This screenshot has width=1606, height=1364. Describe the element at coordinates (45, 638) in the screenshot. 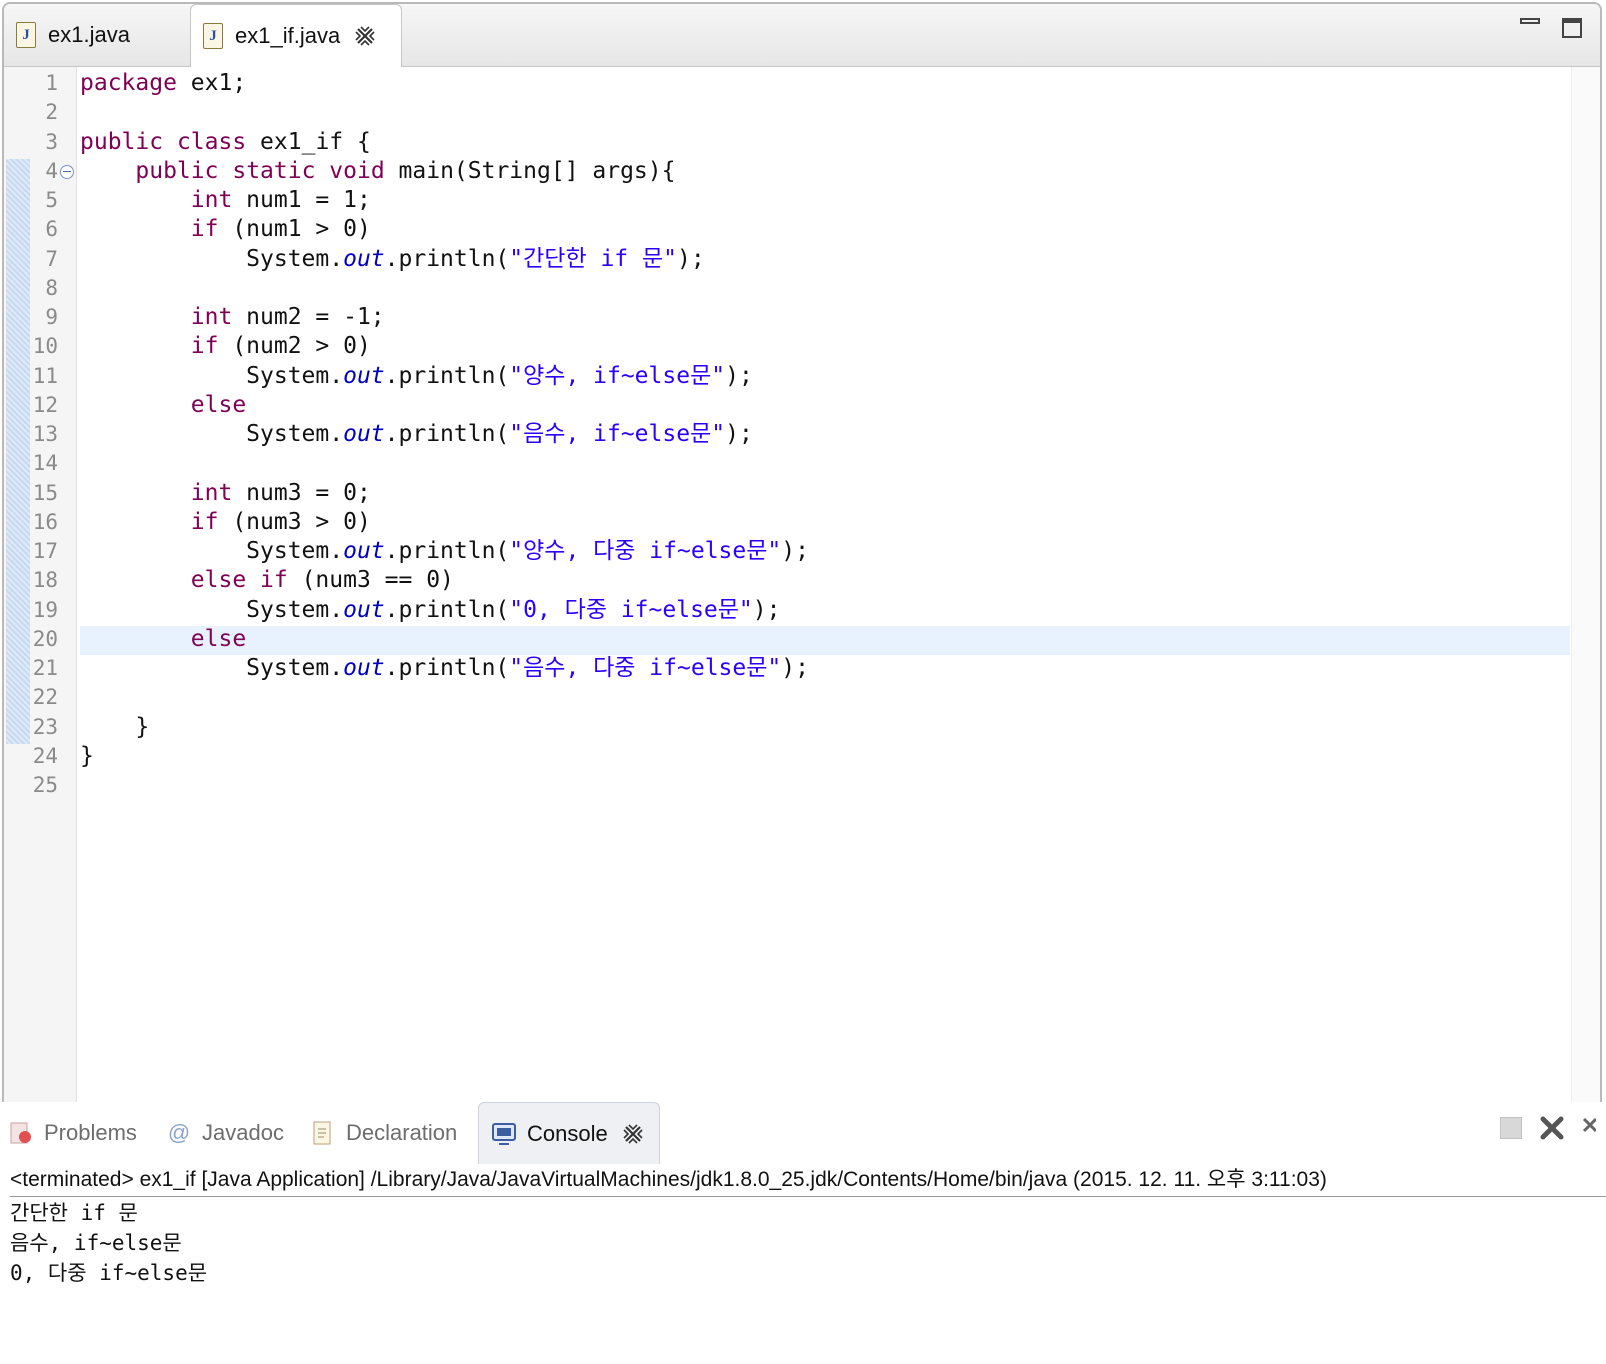

I see `line-number: 20` at that location.